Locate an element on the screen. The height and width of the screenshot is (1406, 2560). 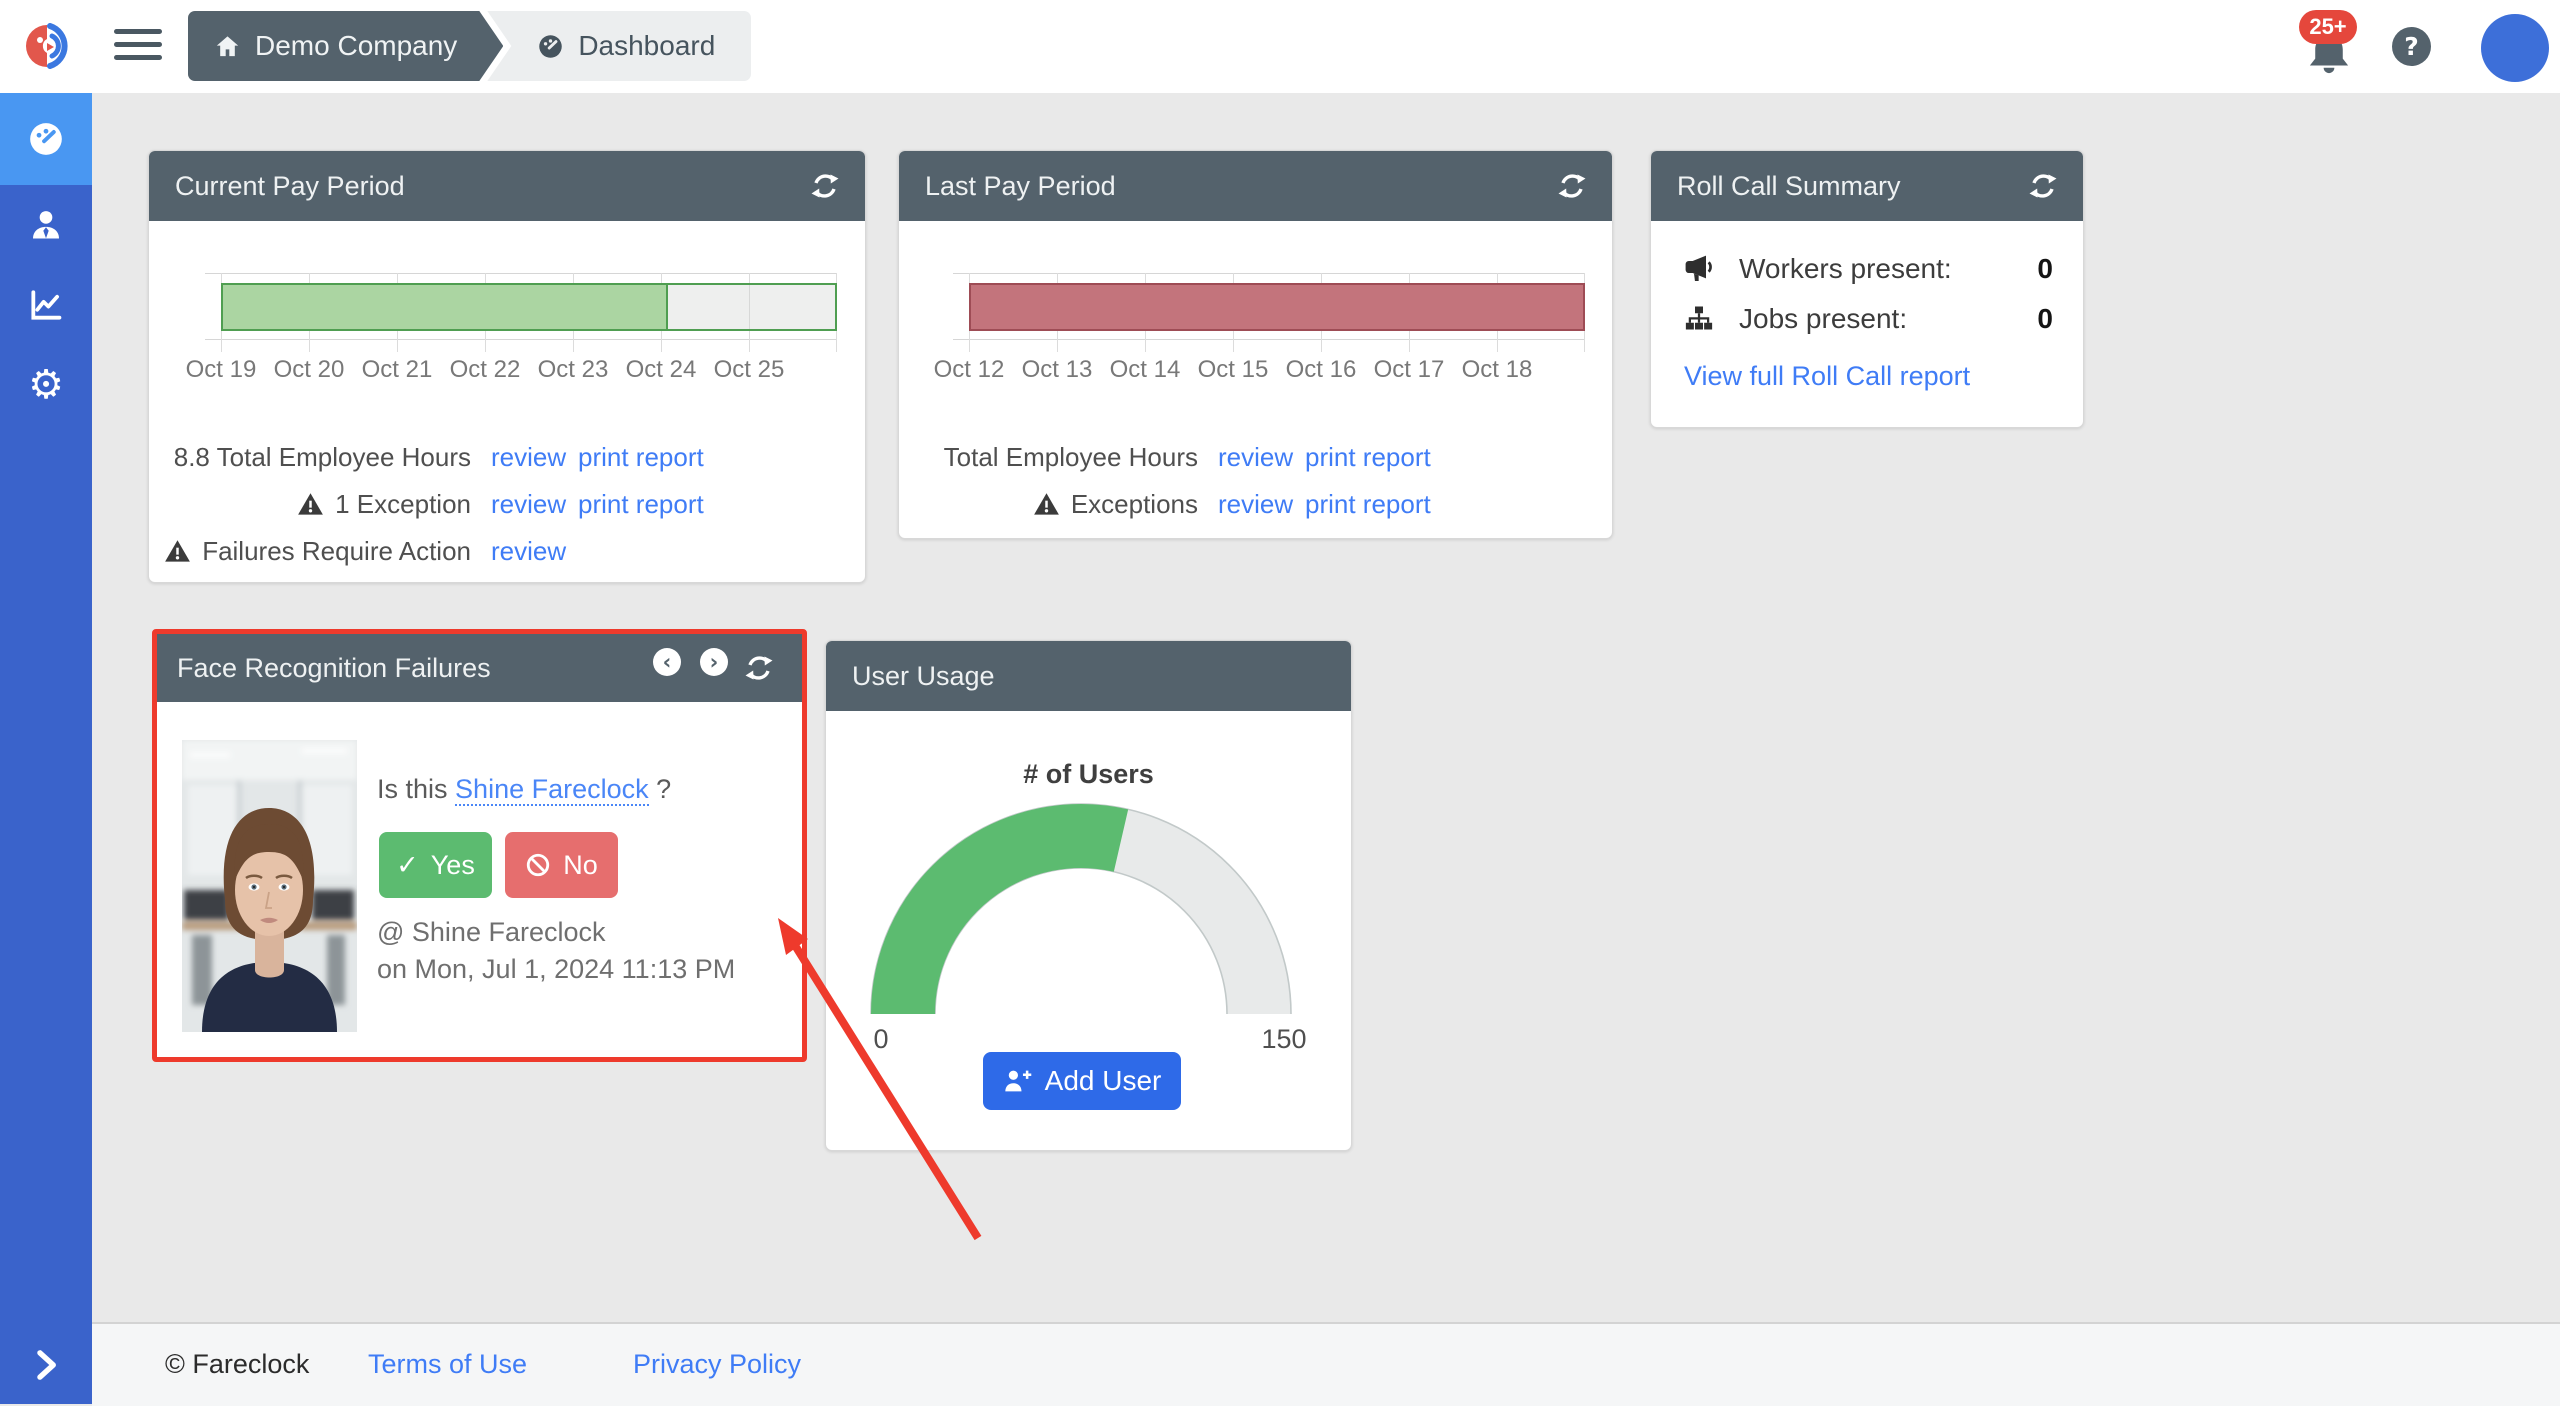
chevron-right-icon is located at coordinates (46, 1365).